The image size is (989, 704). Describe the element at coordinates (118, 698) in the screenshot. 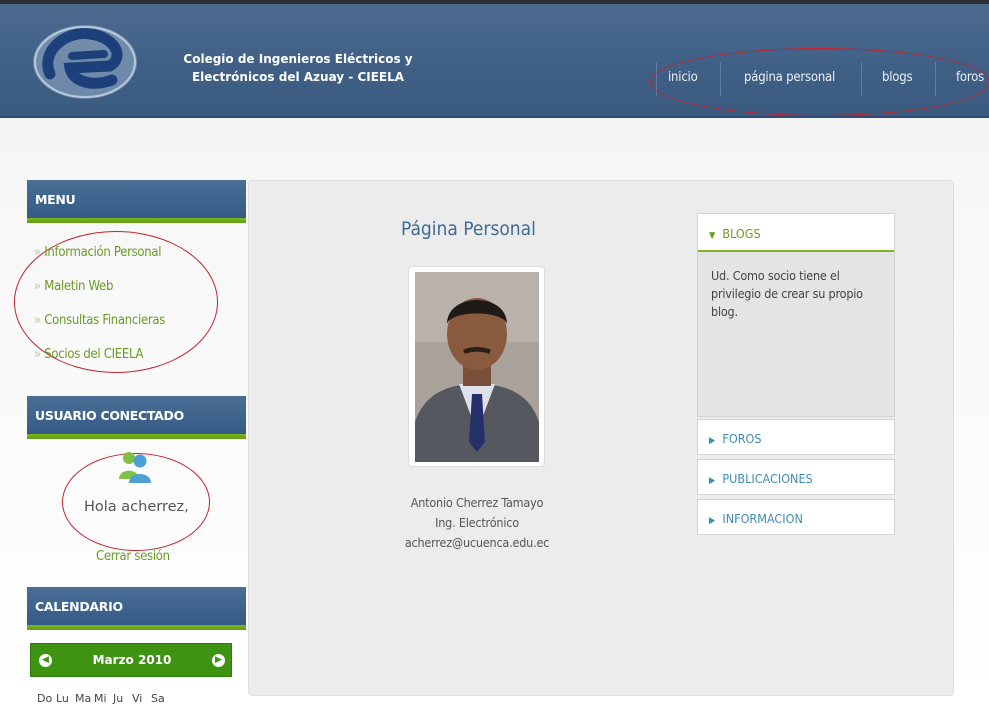

I see `weekday: Ju` at that location.